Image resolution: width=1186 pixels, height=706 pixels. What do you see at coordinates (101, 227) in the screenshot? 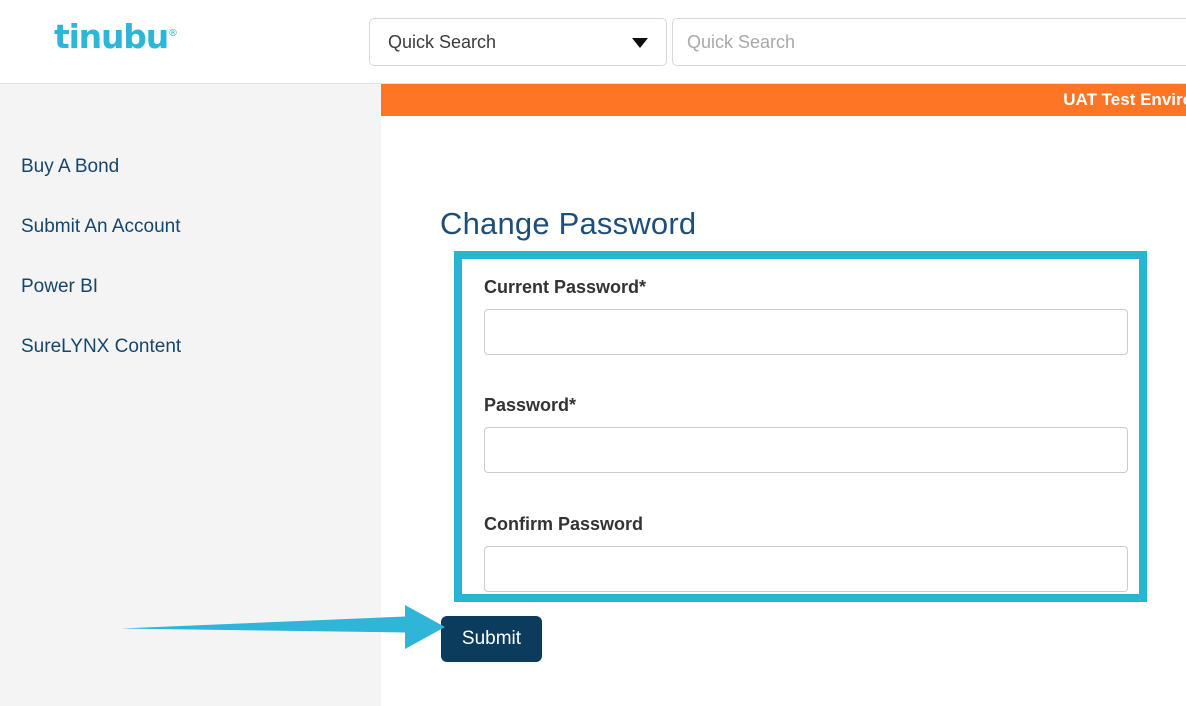
I see `sidebar-item-submit-an-account: Submit An Account` at bounding box center [101, 227].